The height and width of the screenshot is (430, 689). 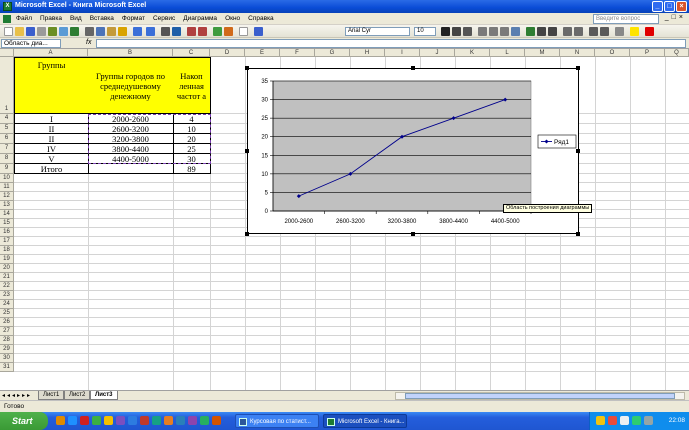 What do you see at coordinates (7, 277) in the screenshot?
I see `row-header: 21` at bounding box center [7, 277].